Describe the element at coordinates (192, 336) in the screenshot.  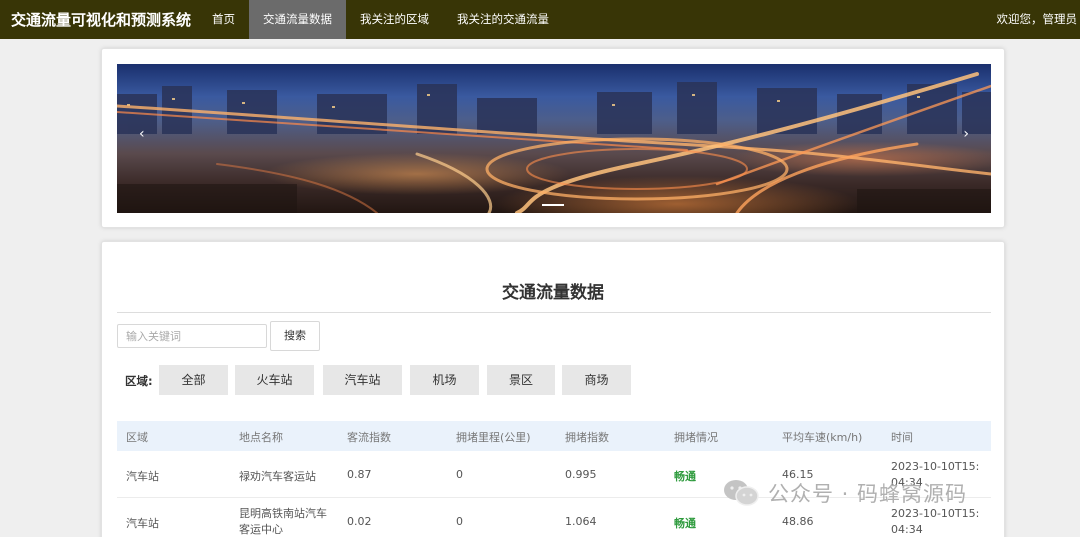
I see `search-input` at that location.